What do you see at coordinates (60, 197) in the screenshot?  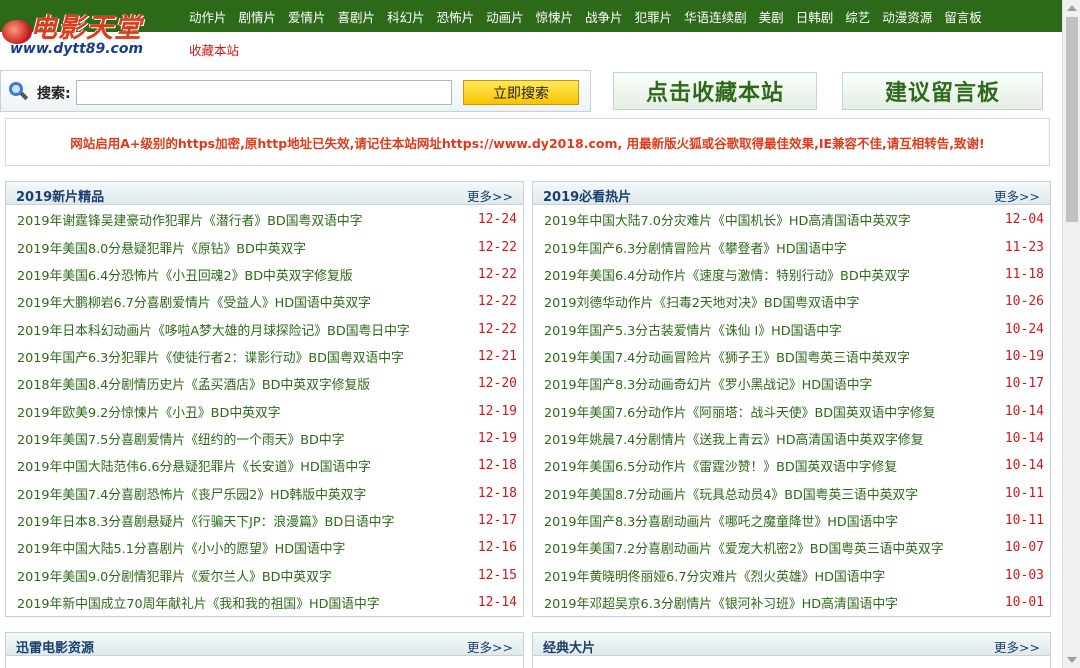 I see `panel-title: 2019新片精品` at bounding box center [60, 197].